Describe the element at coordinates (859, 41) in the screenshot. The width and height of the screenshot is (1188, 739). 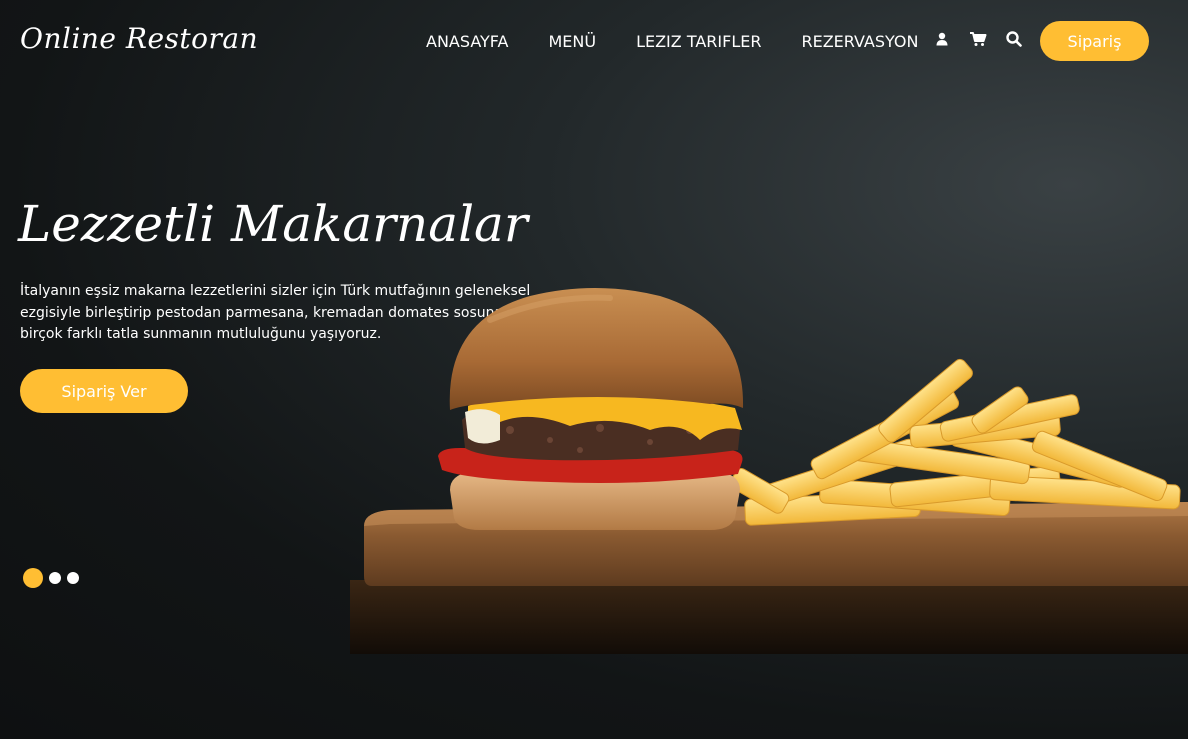
I see `nav-item-rezervasyon: REZERVASYON` at that location.